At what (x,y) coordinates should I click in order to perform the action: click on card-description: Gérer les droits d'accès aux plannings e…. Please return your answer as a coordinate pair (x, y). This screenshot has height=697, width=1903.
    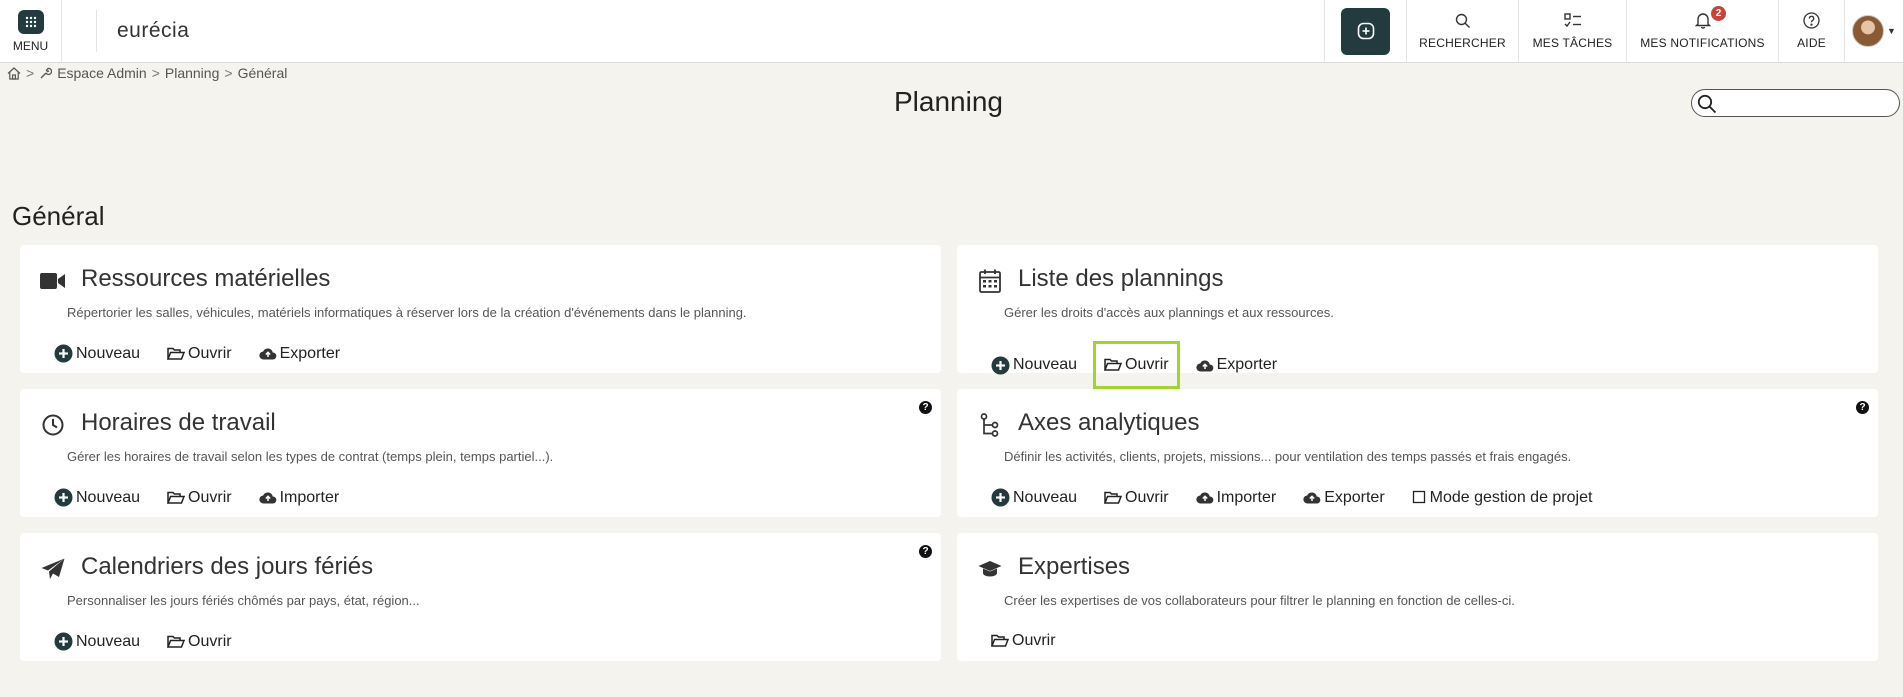
    Looking at the image, I should click on (1169, 312).